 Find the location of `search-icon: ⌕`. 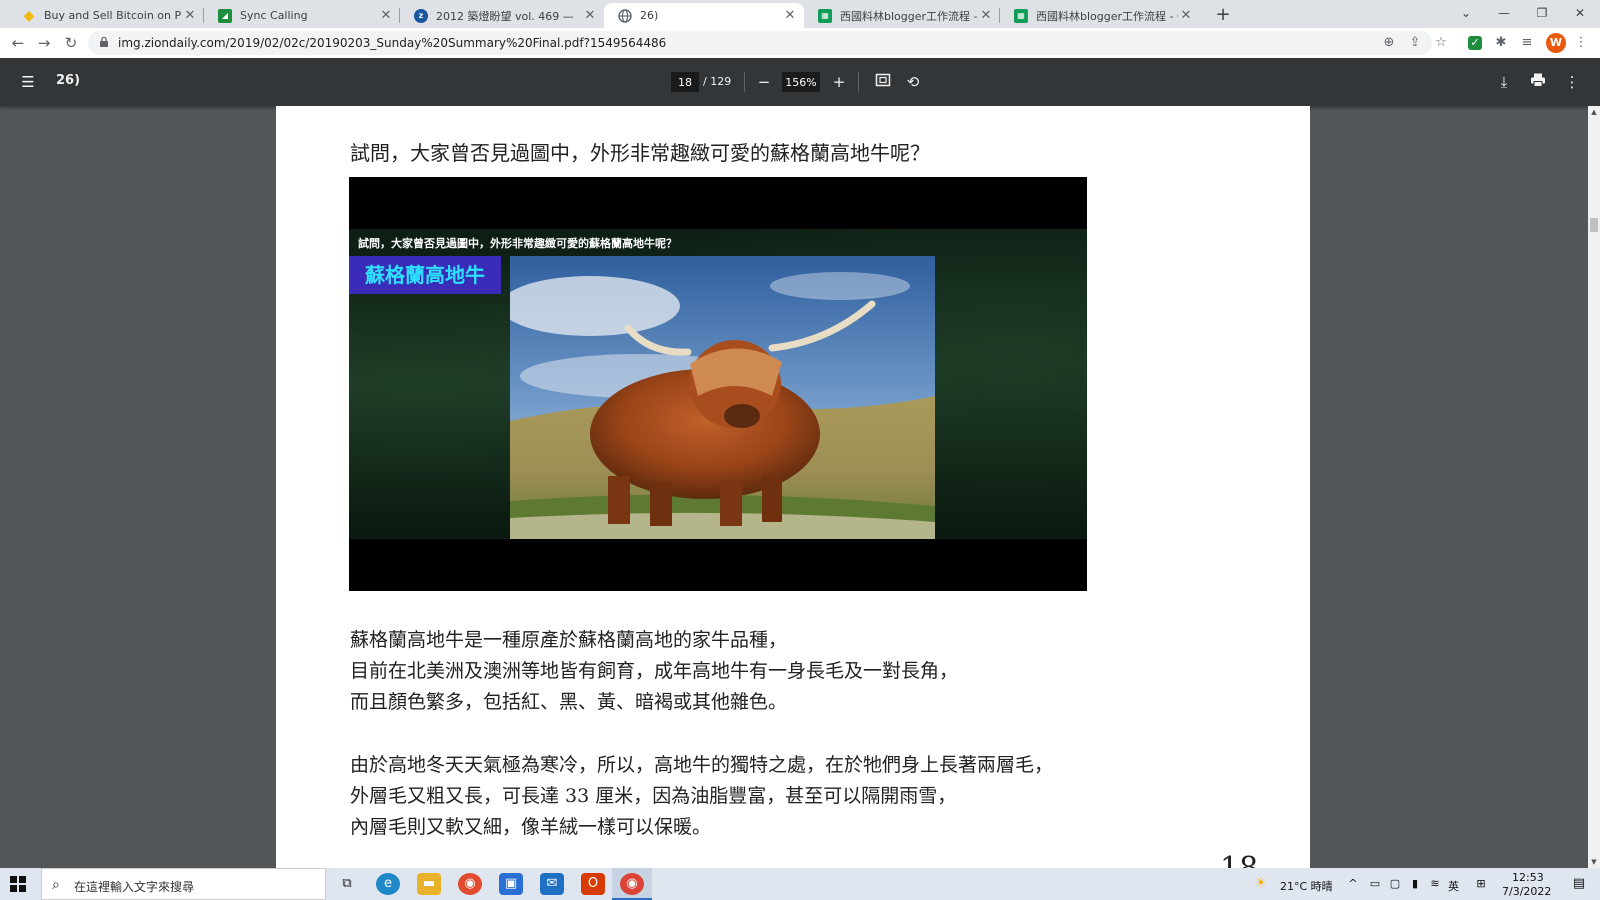

search-icon: ⌕ is located at coordinates (56, 885).